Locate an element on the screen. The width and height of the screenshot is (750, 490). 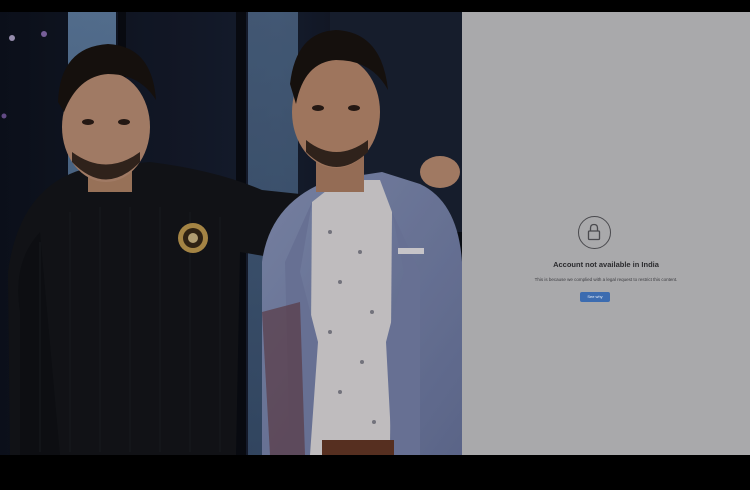
see-why-button: See why is located at coordinates (595, 297).